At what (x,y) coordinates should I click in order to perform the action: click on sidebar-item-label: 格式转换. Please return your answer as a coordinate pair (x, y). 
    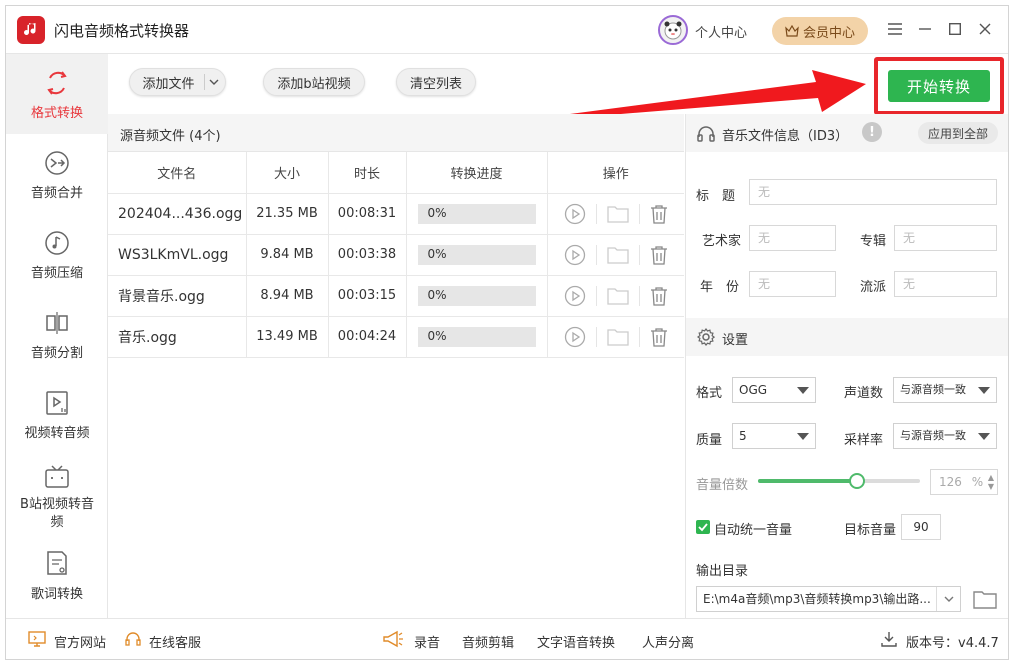
    Looking at the image, I should click on (56, 113).